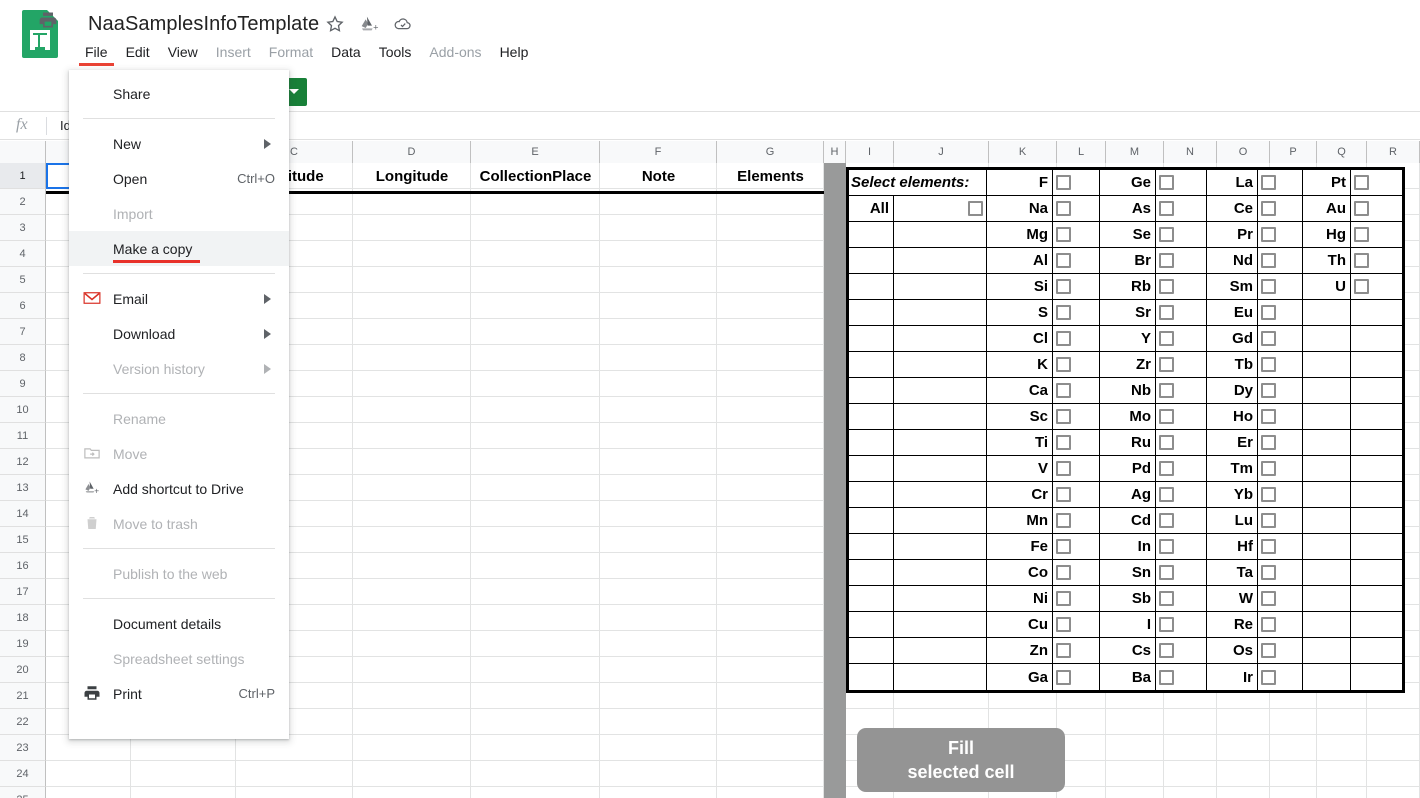 The height and width of the screenshot is (798, 1420). Describe the element at coordinates (1361, 260) in the screenshot. I see `checkbox-th` at that location.